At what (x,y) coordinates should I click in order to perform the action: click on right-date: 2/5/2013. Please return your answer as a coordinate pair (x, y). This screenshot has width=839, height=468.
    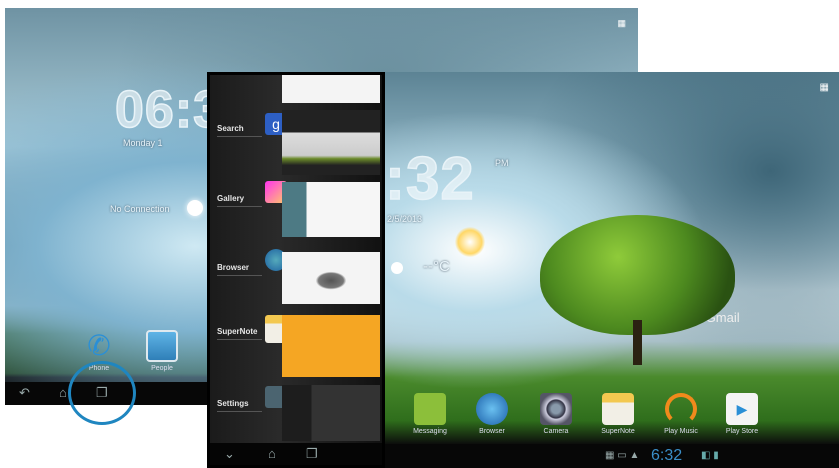
    Looking at the image, I should click on (405, 219).